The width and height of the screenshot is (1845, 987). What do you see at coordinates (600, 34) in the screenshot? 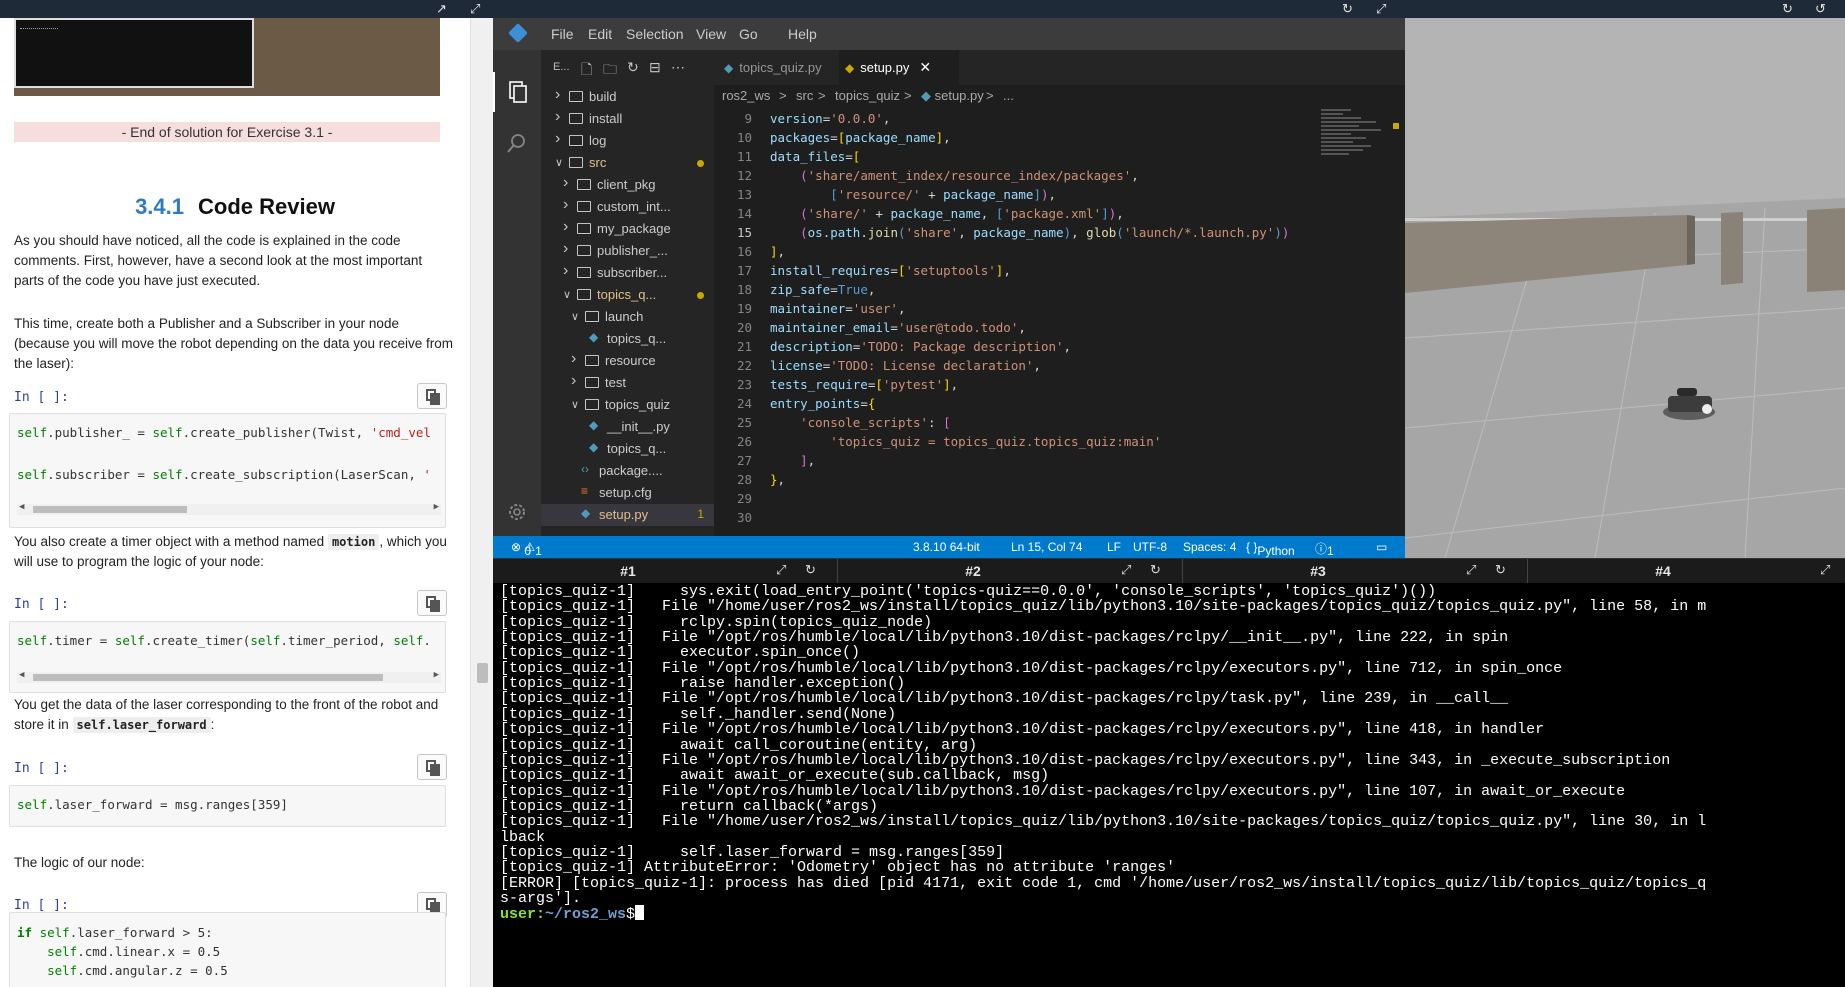
I see `menu-edit: Edit` at bounding box center [600, 34].